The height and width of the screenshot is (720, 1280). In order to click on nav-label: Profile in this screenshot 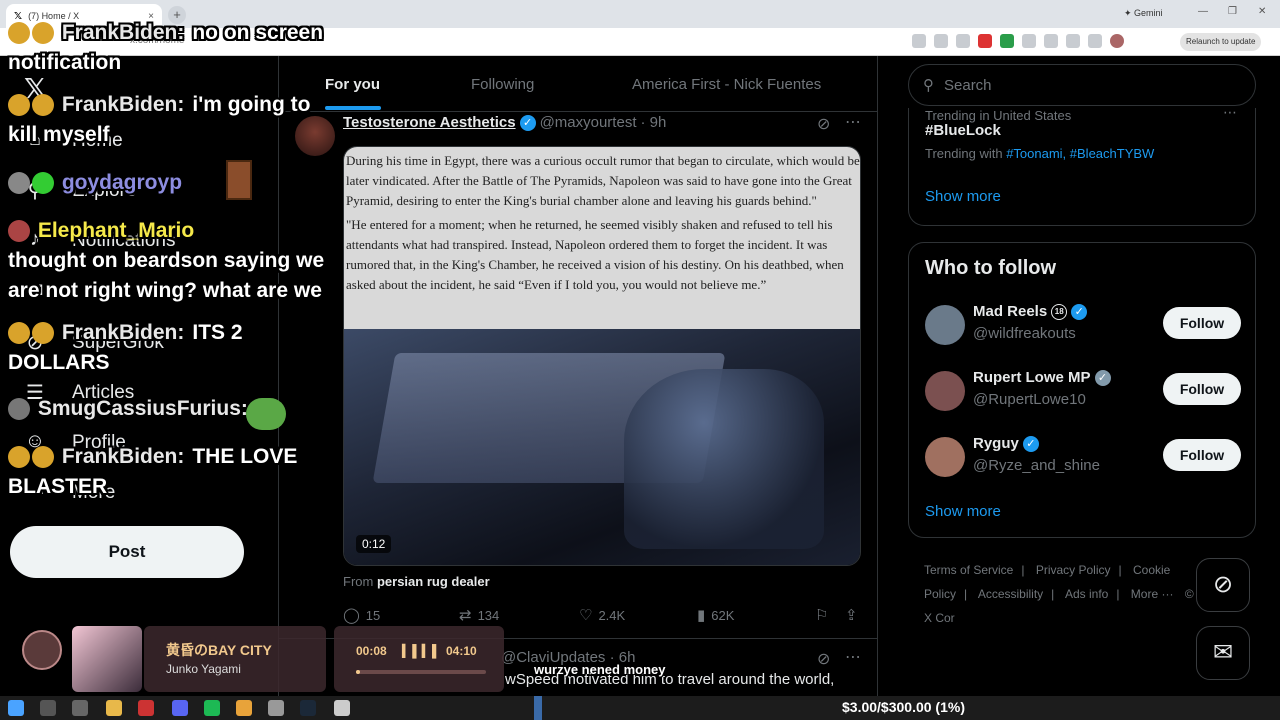, I will do `click(99, 442)`.